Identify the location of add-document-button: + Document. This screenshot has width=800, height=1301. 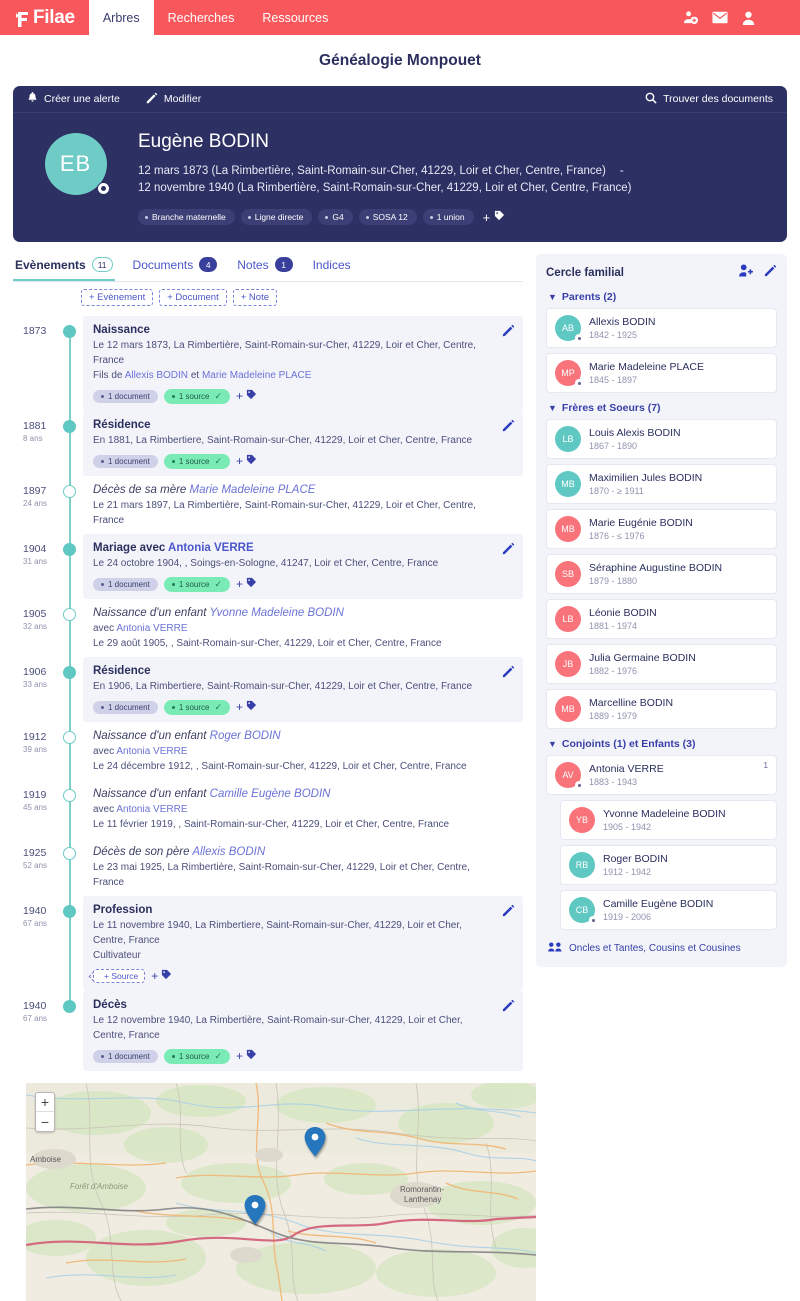
(193, 297).